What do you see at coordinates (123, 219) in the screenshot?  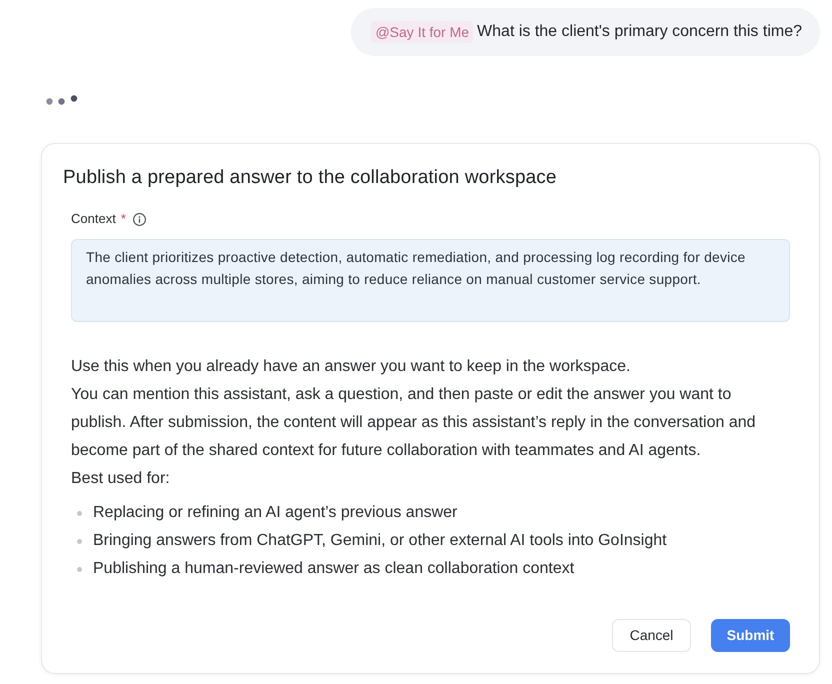 I see `required-asterisk: *` at bounding box center [123, 219].